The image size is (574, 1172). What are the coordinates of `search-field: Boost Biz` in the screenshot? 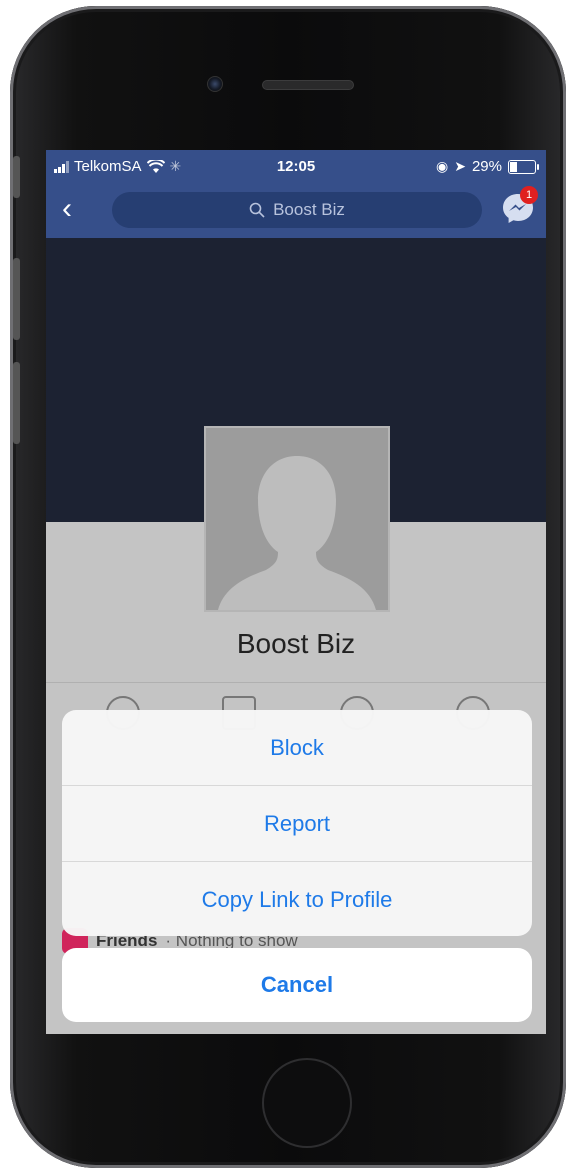 It's located at (297, 210).